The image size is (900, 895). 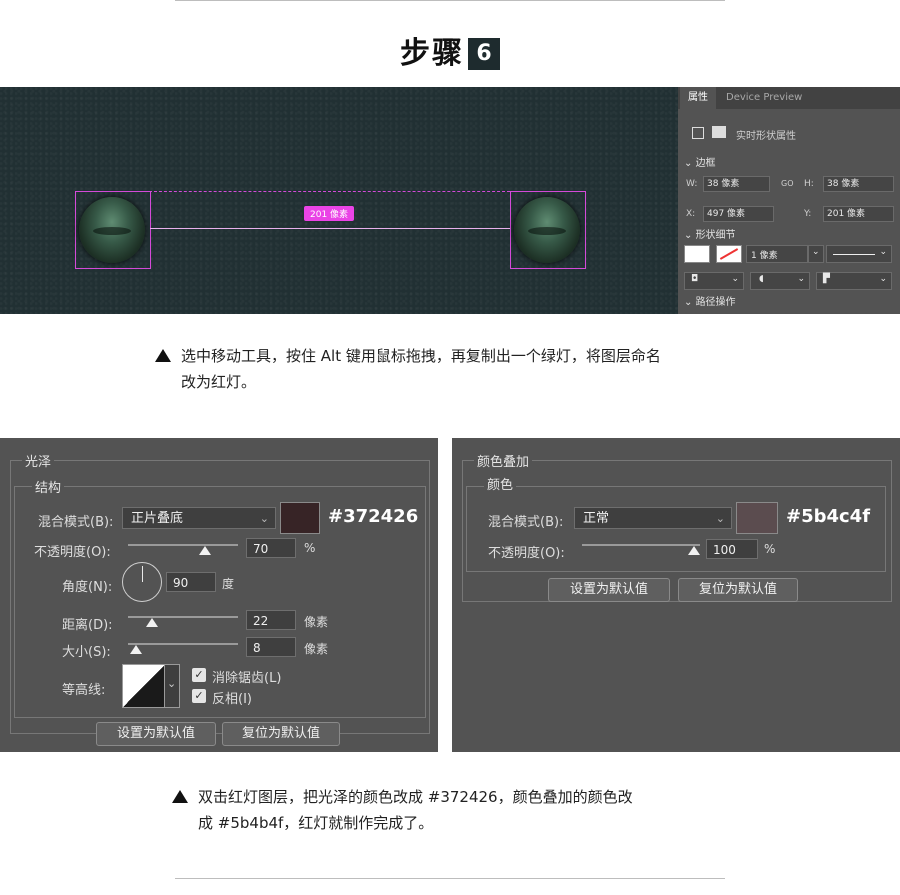 I want to click on tab-device-preview: Device Preview, so click(x=764, y=98).